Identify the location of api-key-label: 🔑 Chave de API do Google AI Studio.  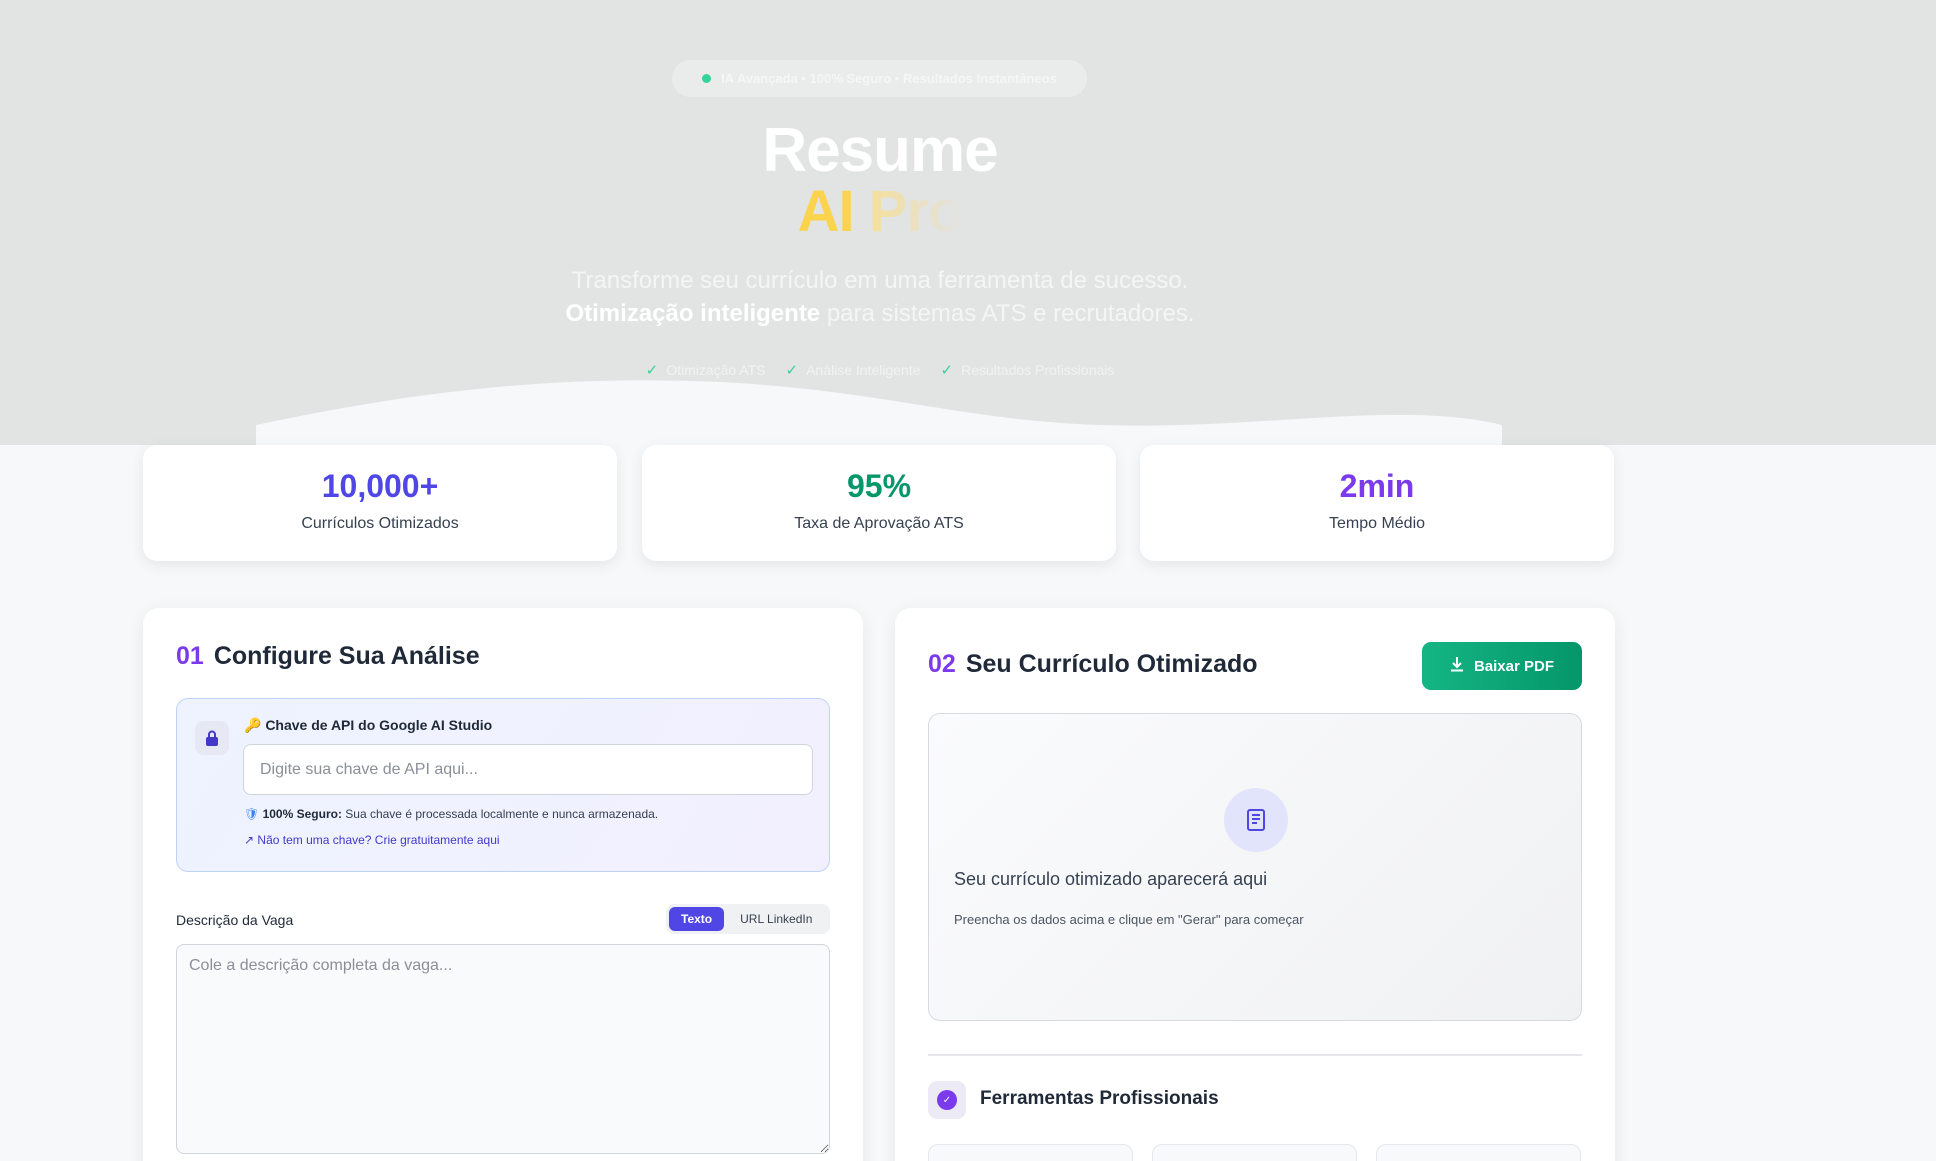
(368, 725).